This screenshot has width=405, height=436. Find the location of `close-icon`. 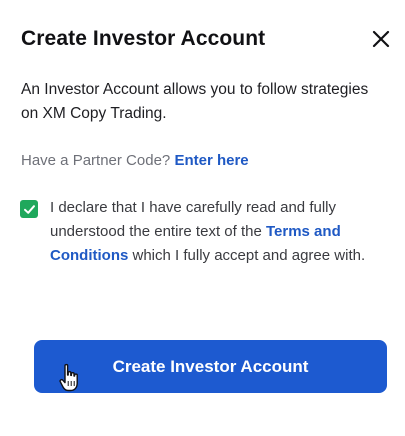

close-icon is located at coordinates (381, 39).